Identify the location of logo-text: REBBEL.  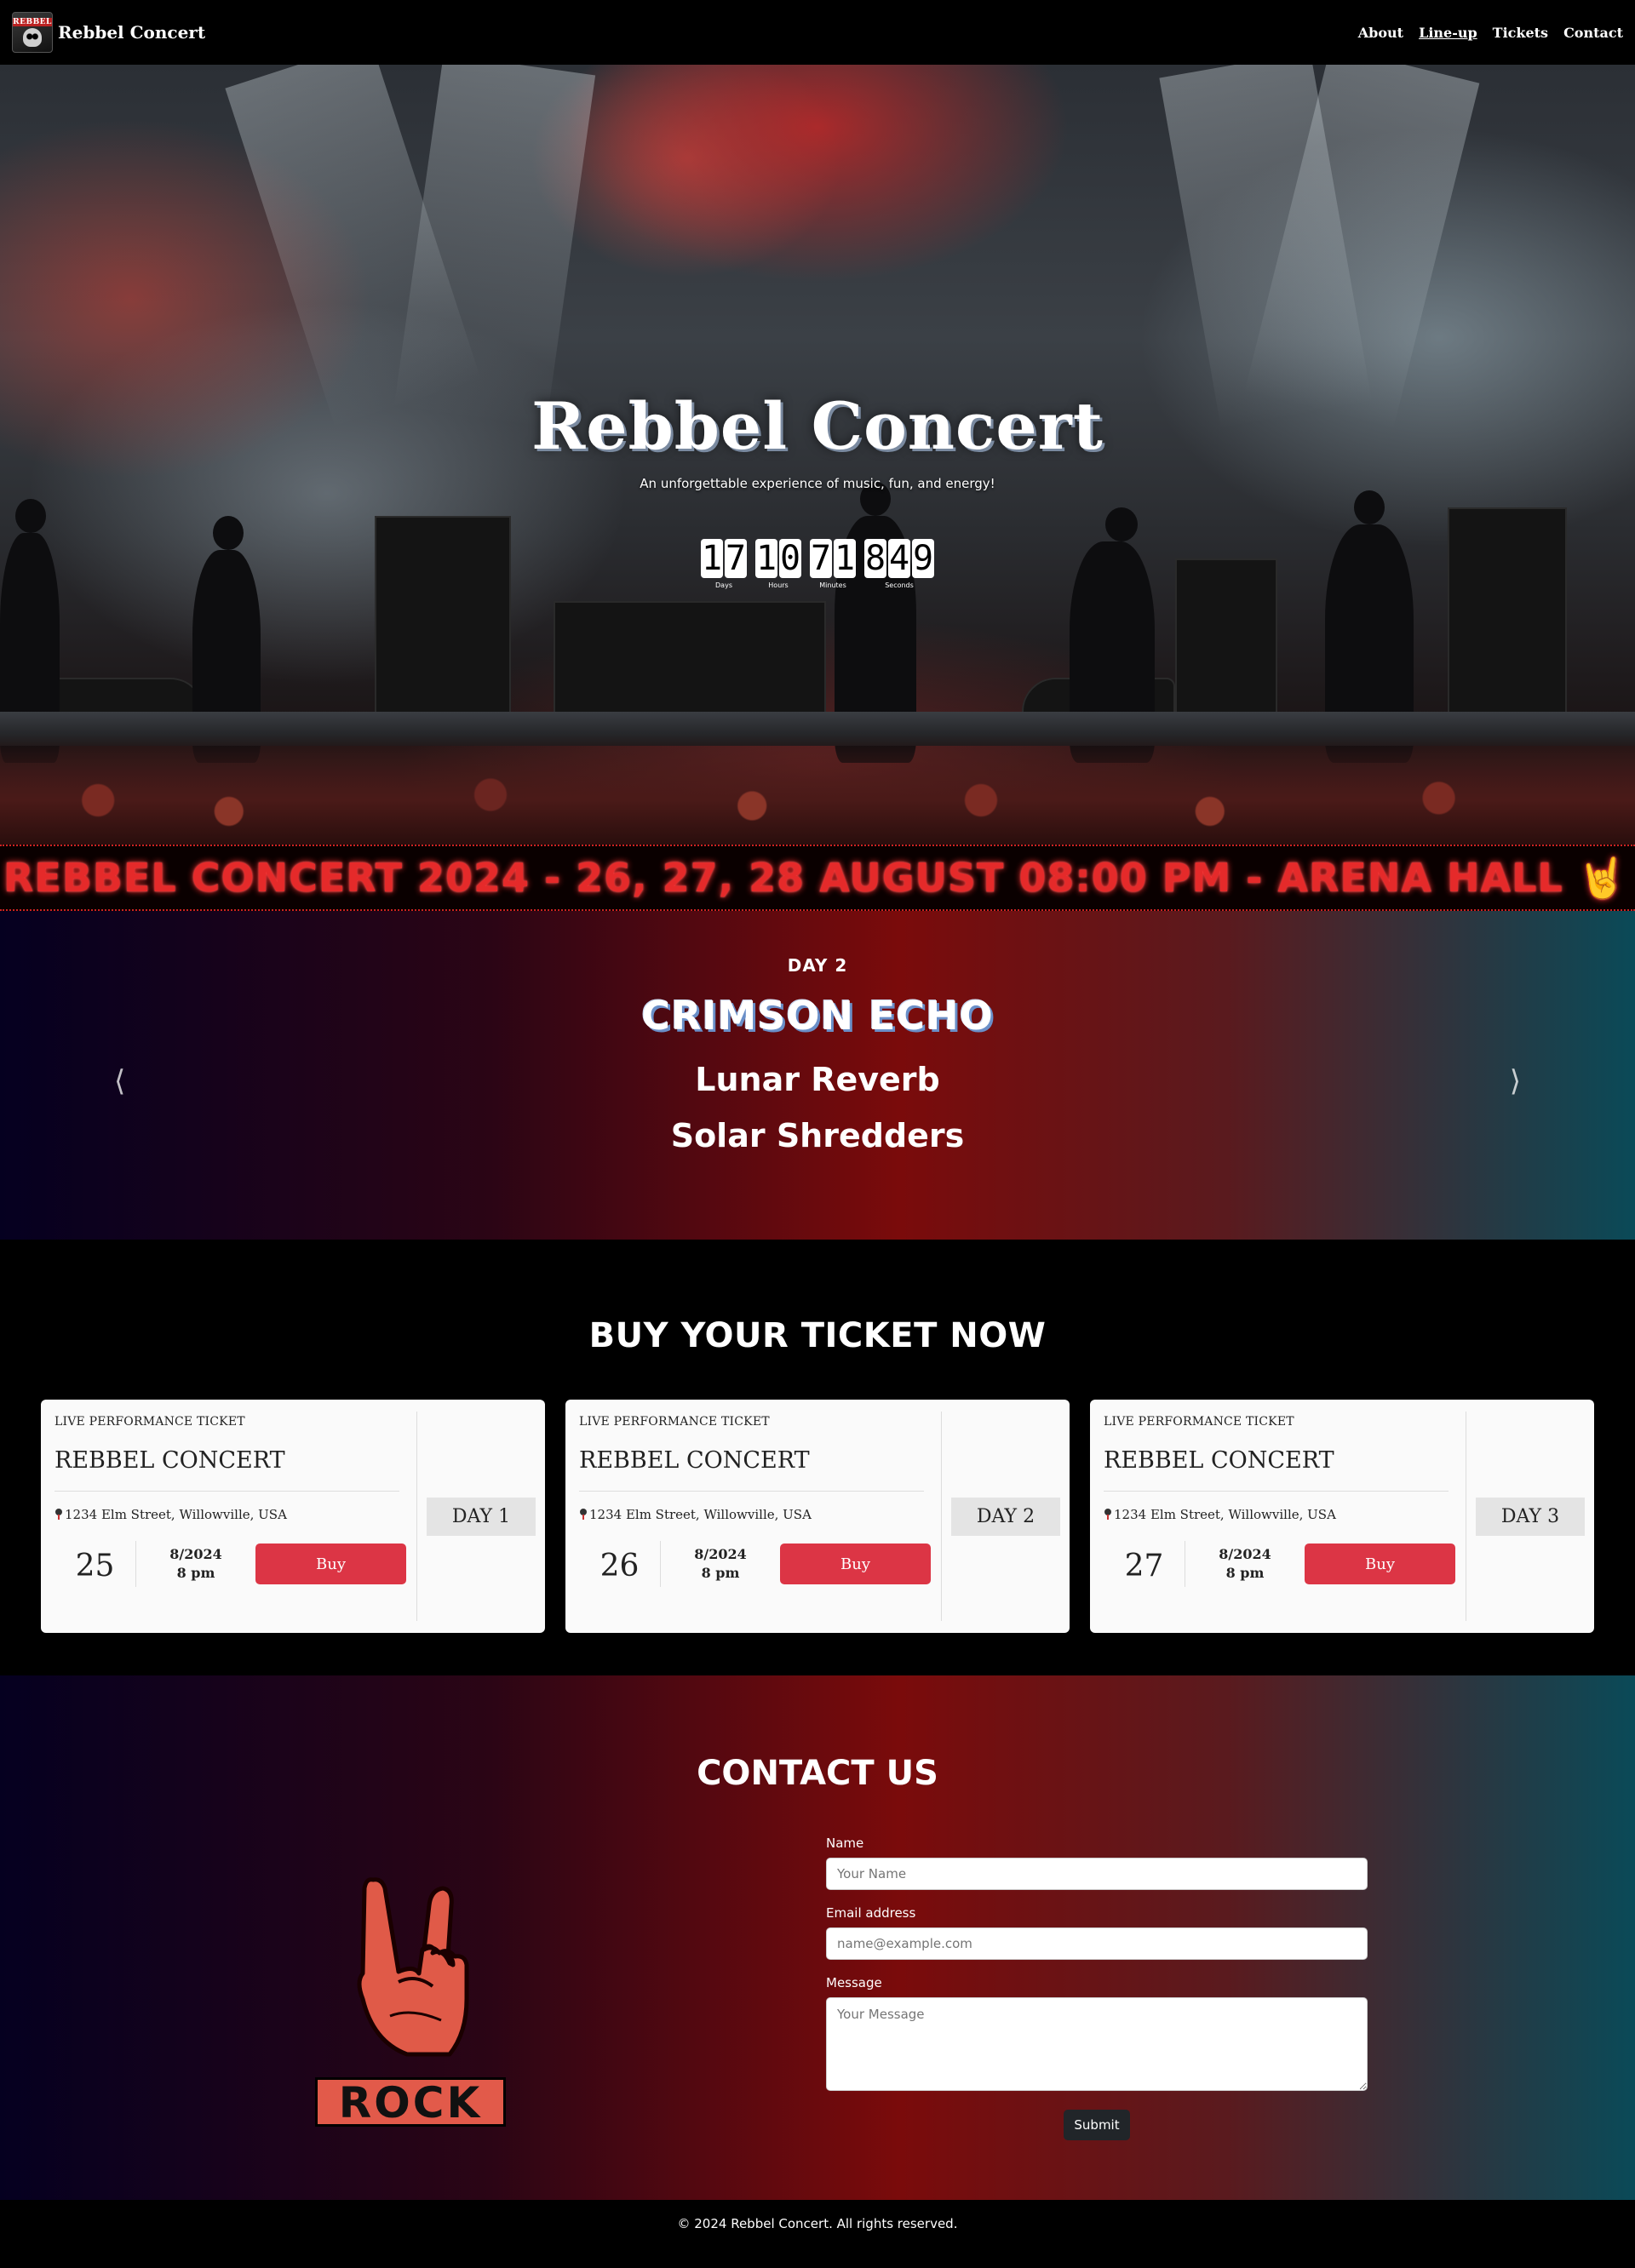
(32, 22).